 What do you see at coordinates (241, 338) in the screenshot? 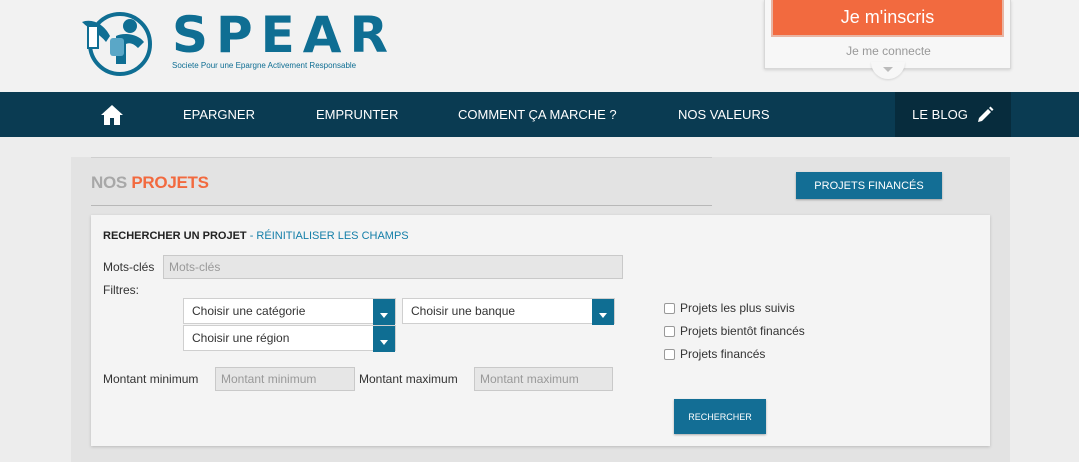
I see `region-select-value: Choisir une région` at bounding box center [241, 338].